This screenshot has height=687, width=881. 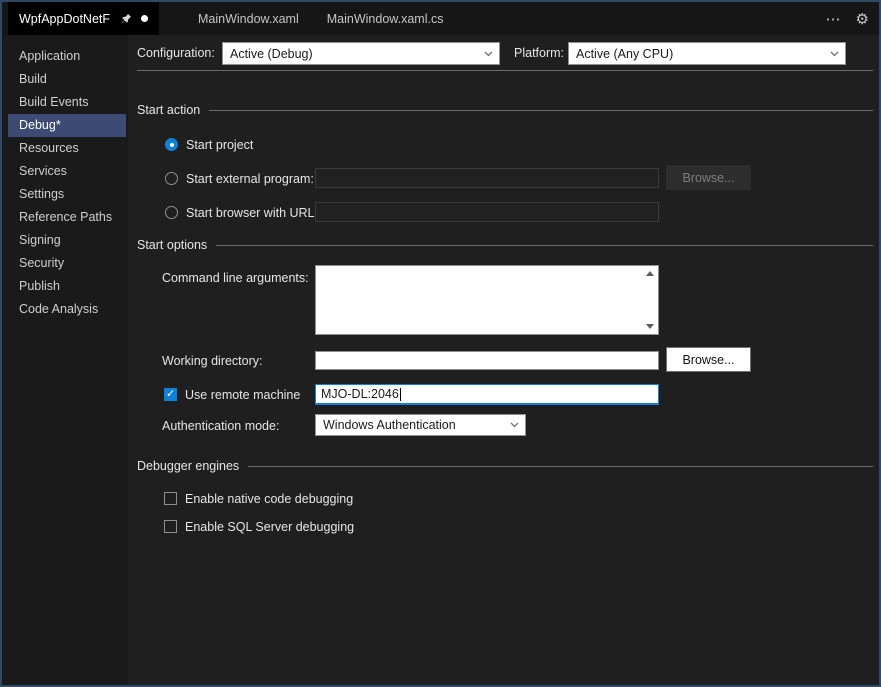 What do you see at coordinates (172, 245) in the screenshot?
I see `section-title: Start options` at bounding box center [172, 245].